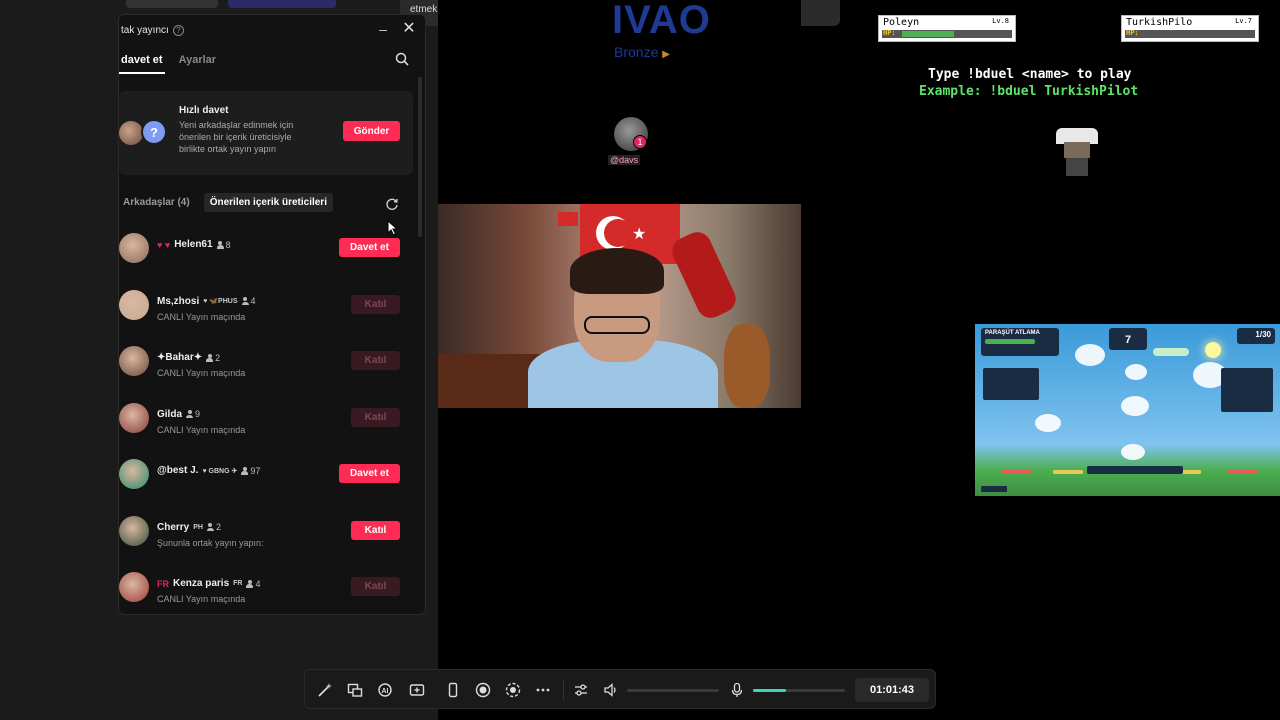 The height and width of the screenshot is (720, 1280). Describe the element at coordinates (1128, 339) in the screenshot. I see `parachute-count: 7` at that location.